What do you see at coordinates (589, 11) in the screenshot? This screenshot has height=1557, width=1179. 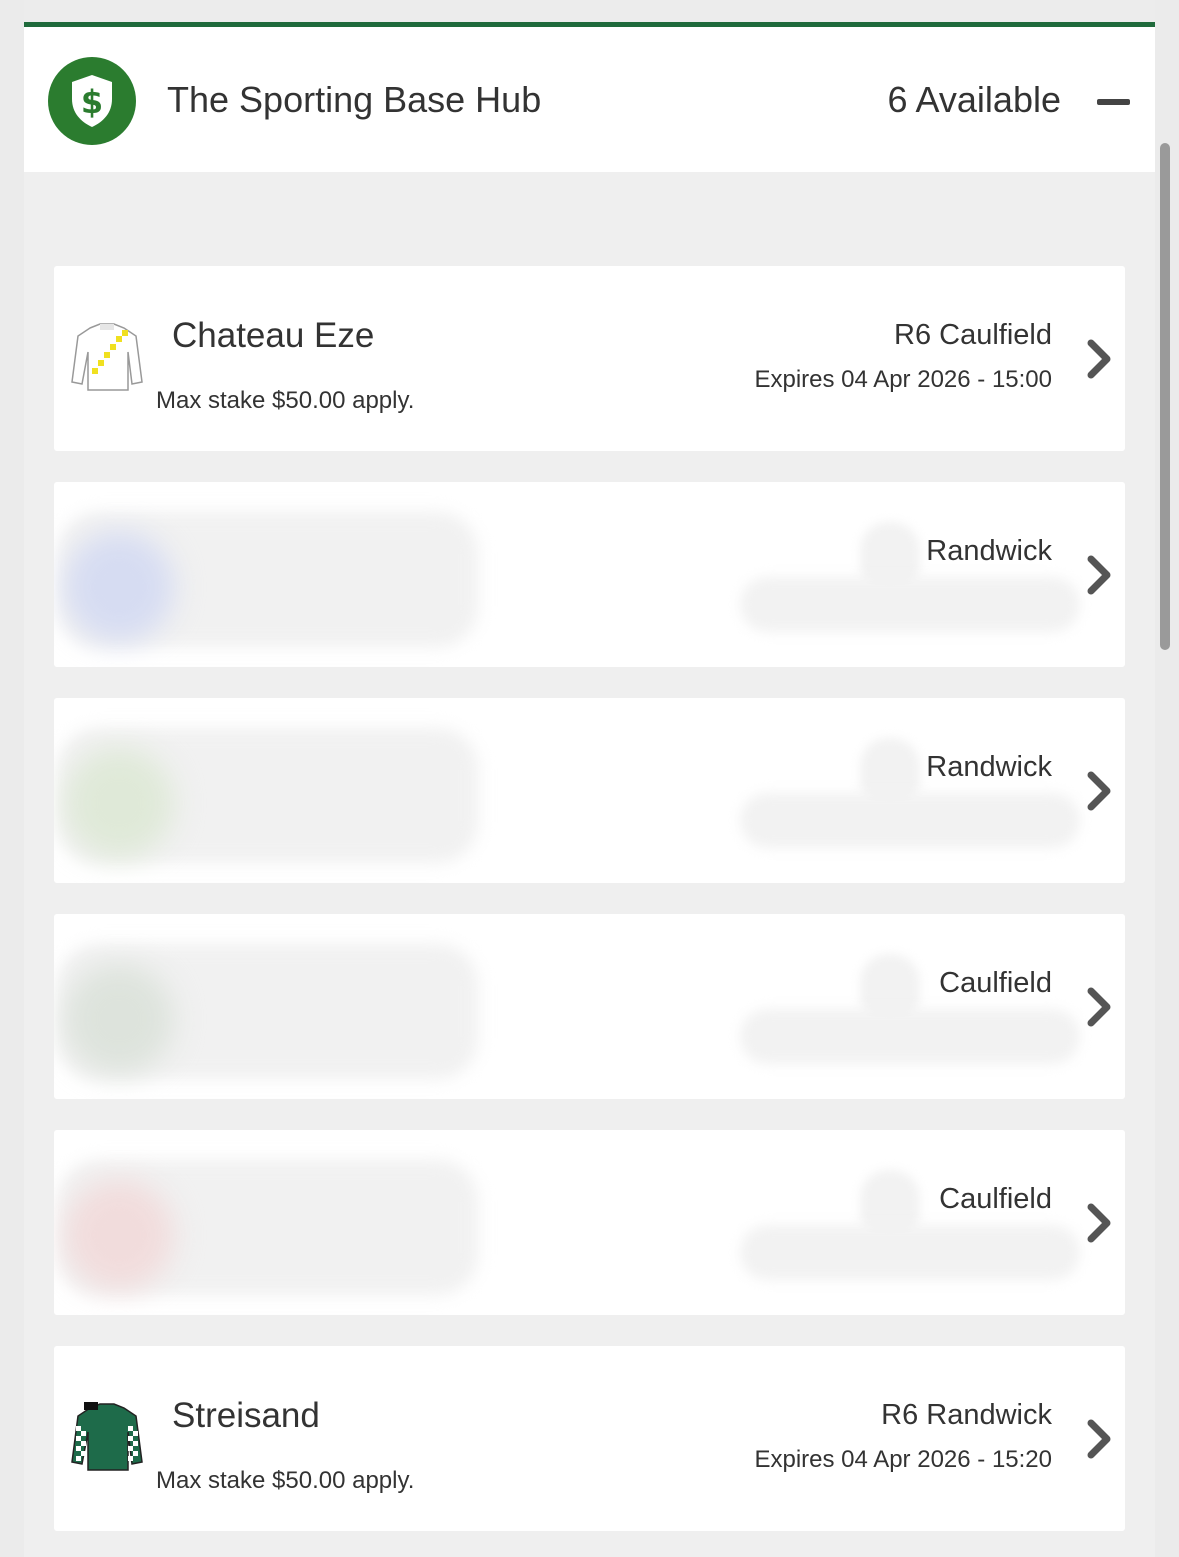 I see `top-strip` at bounding box center [589, 11].